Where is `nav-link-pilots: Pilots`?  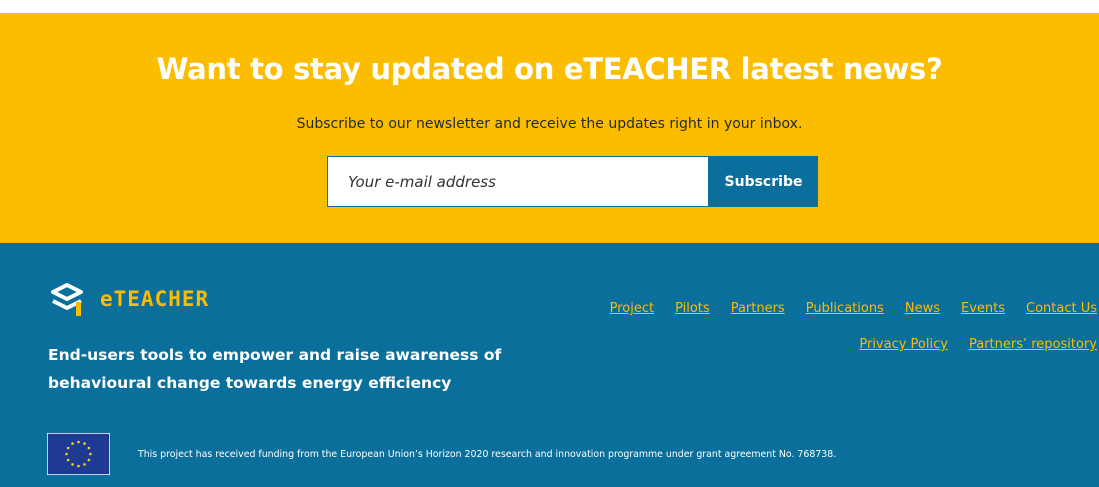 nav-link-pilots: Pilots is located at coordinates (692, 308).